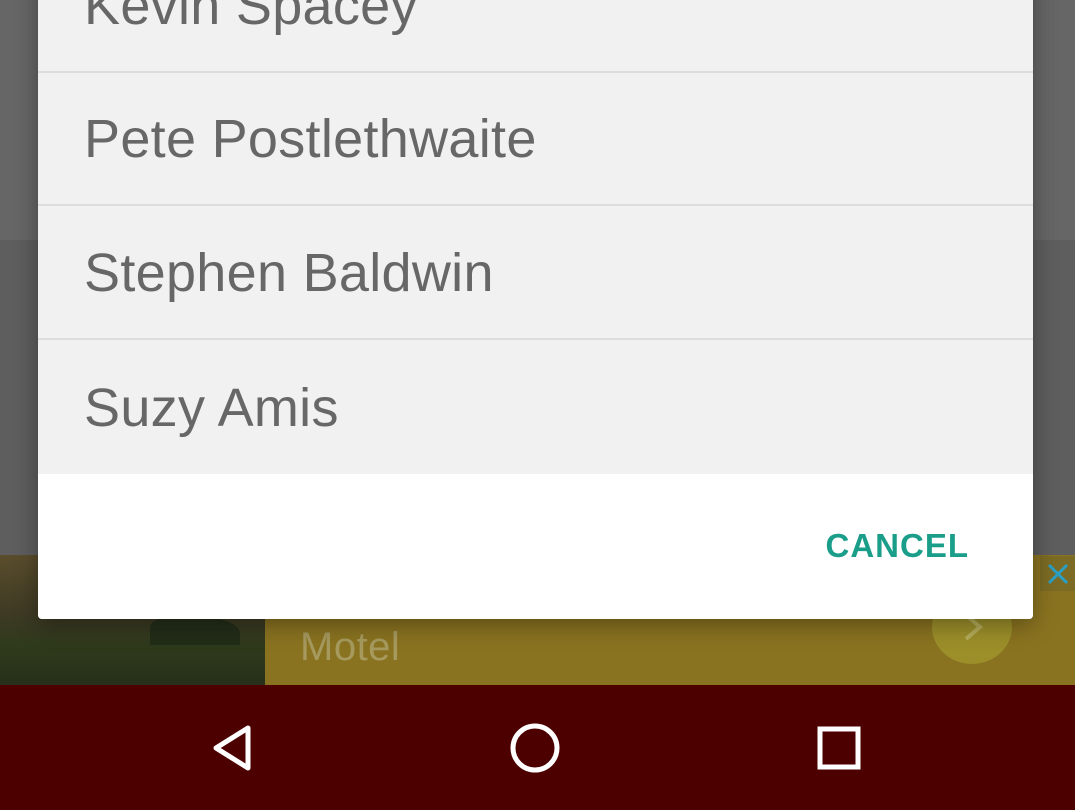 This screenshot has width=1075, height=810. Describe the element at coordinates (839, 748) in the screenshot. I see `recents-square-icon` at that location.